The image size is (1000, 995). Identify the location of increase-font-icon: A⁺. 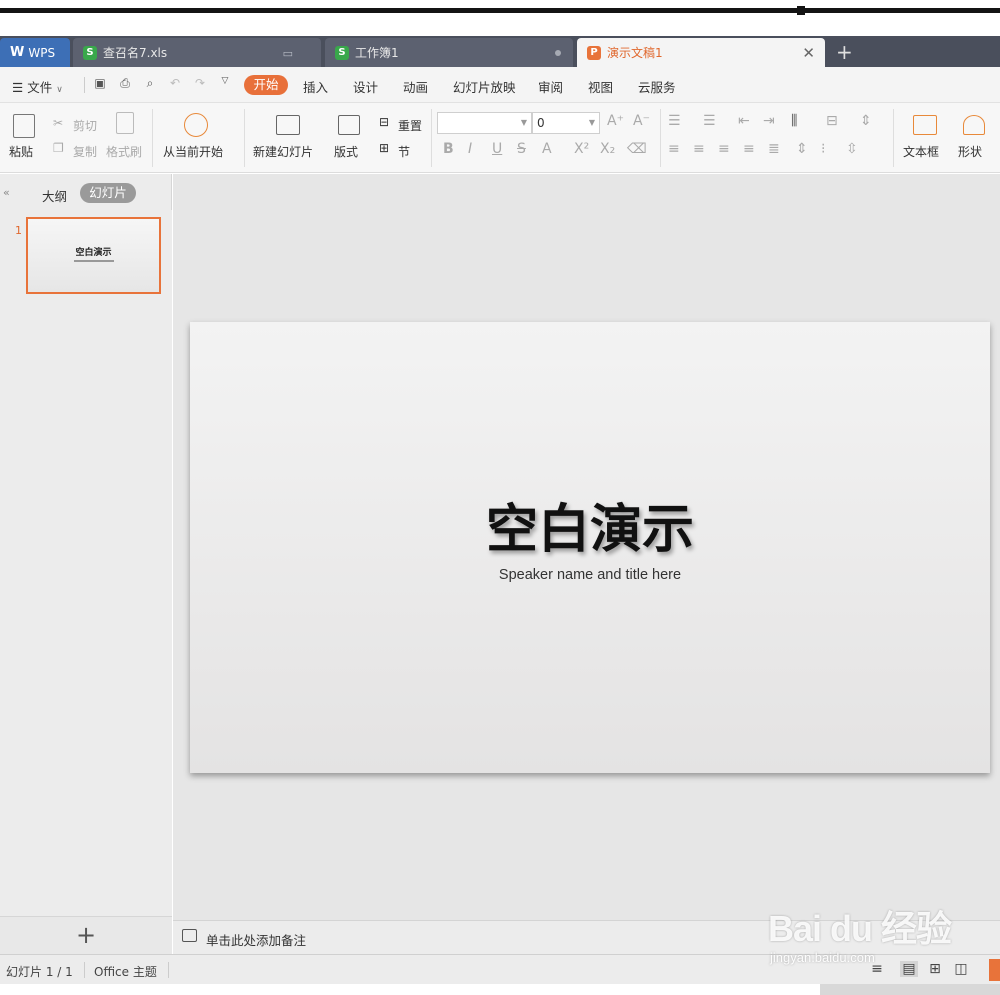
(615, 121).